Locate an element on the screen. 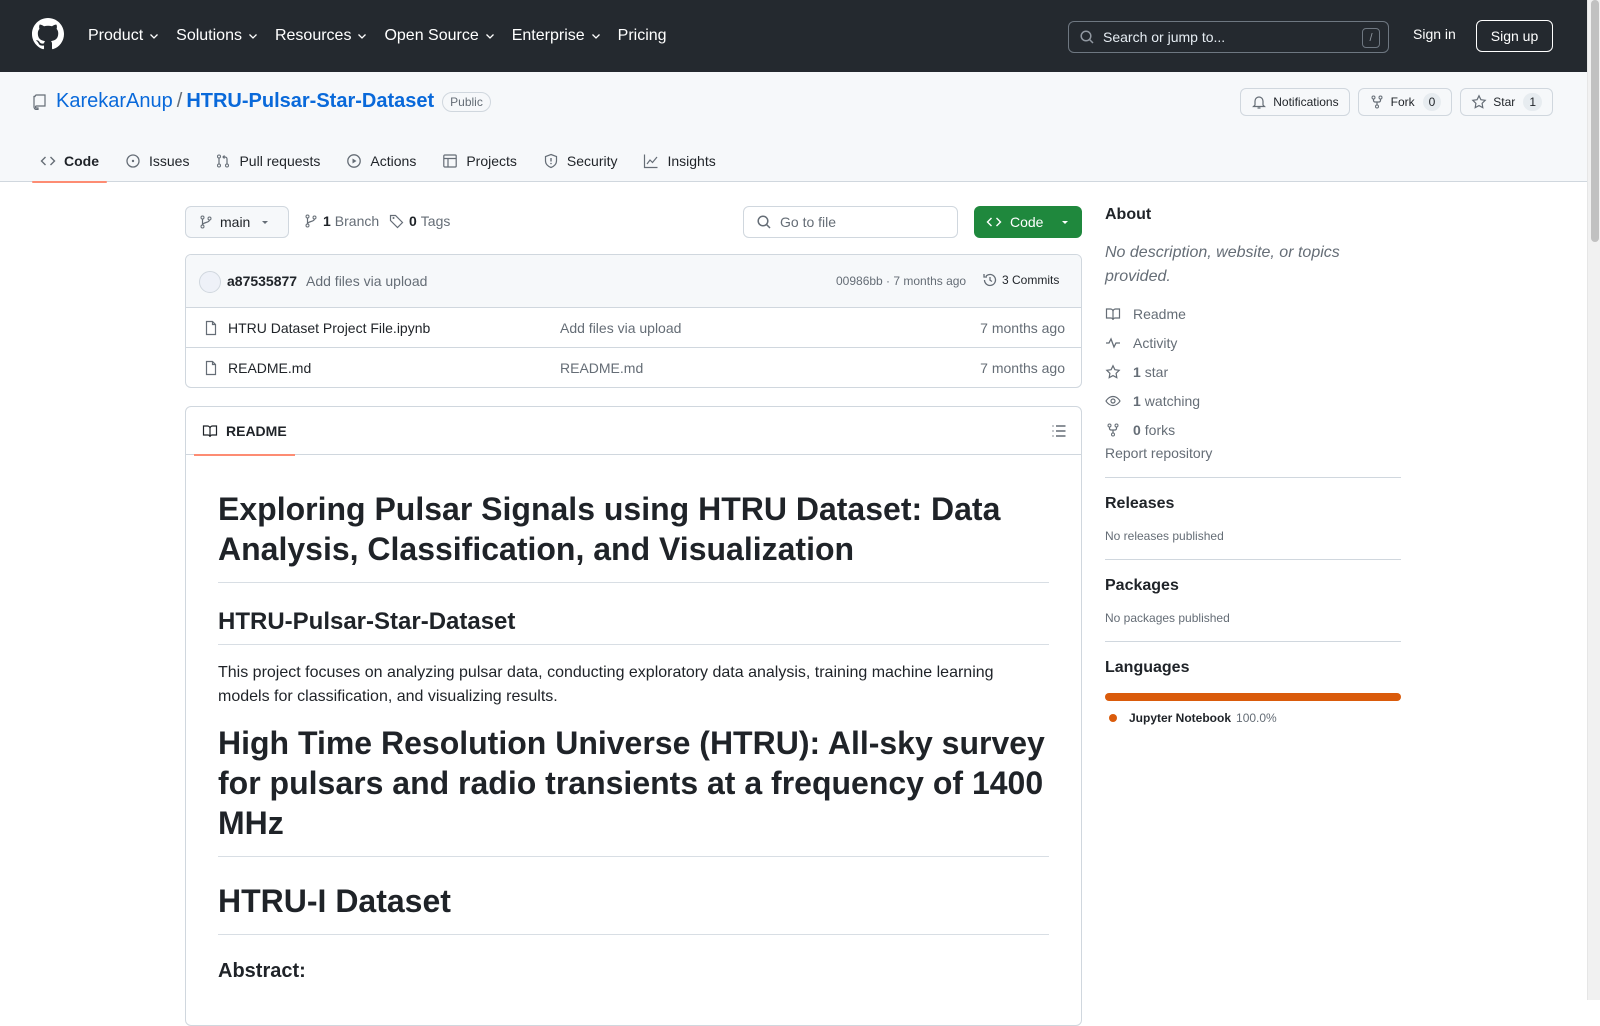  nav-solutions: Solutions is located at coordinates (217, 36).